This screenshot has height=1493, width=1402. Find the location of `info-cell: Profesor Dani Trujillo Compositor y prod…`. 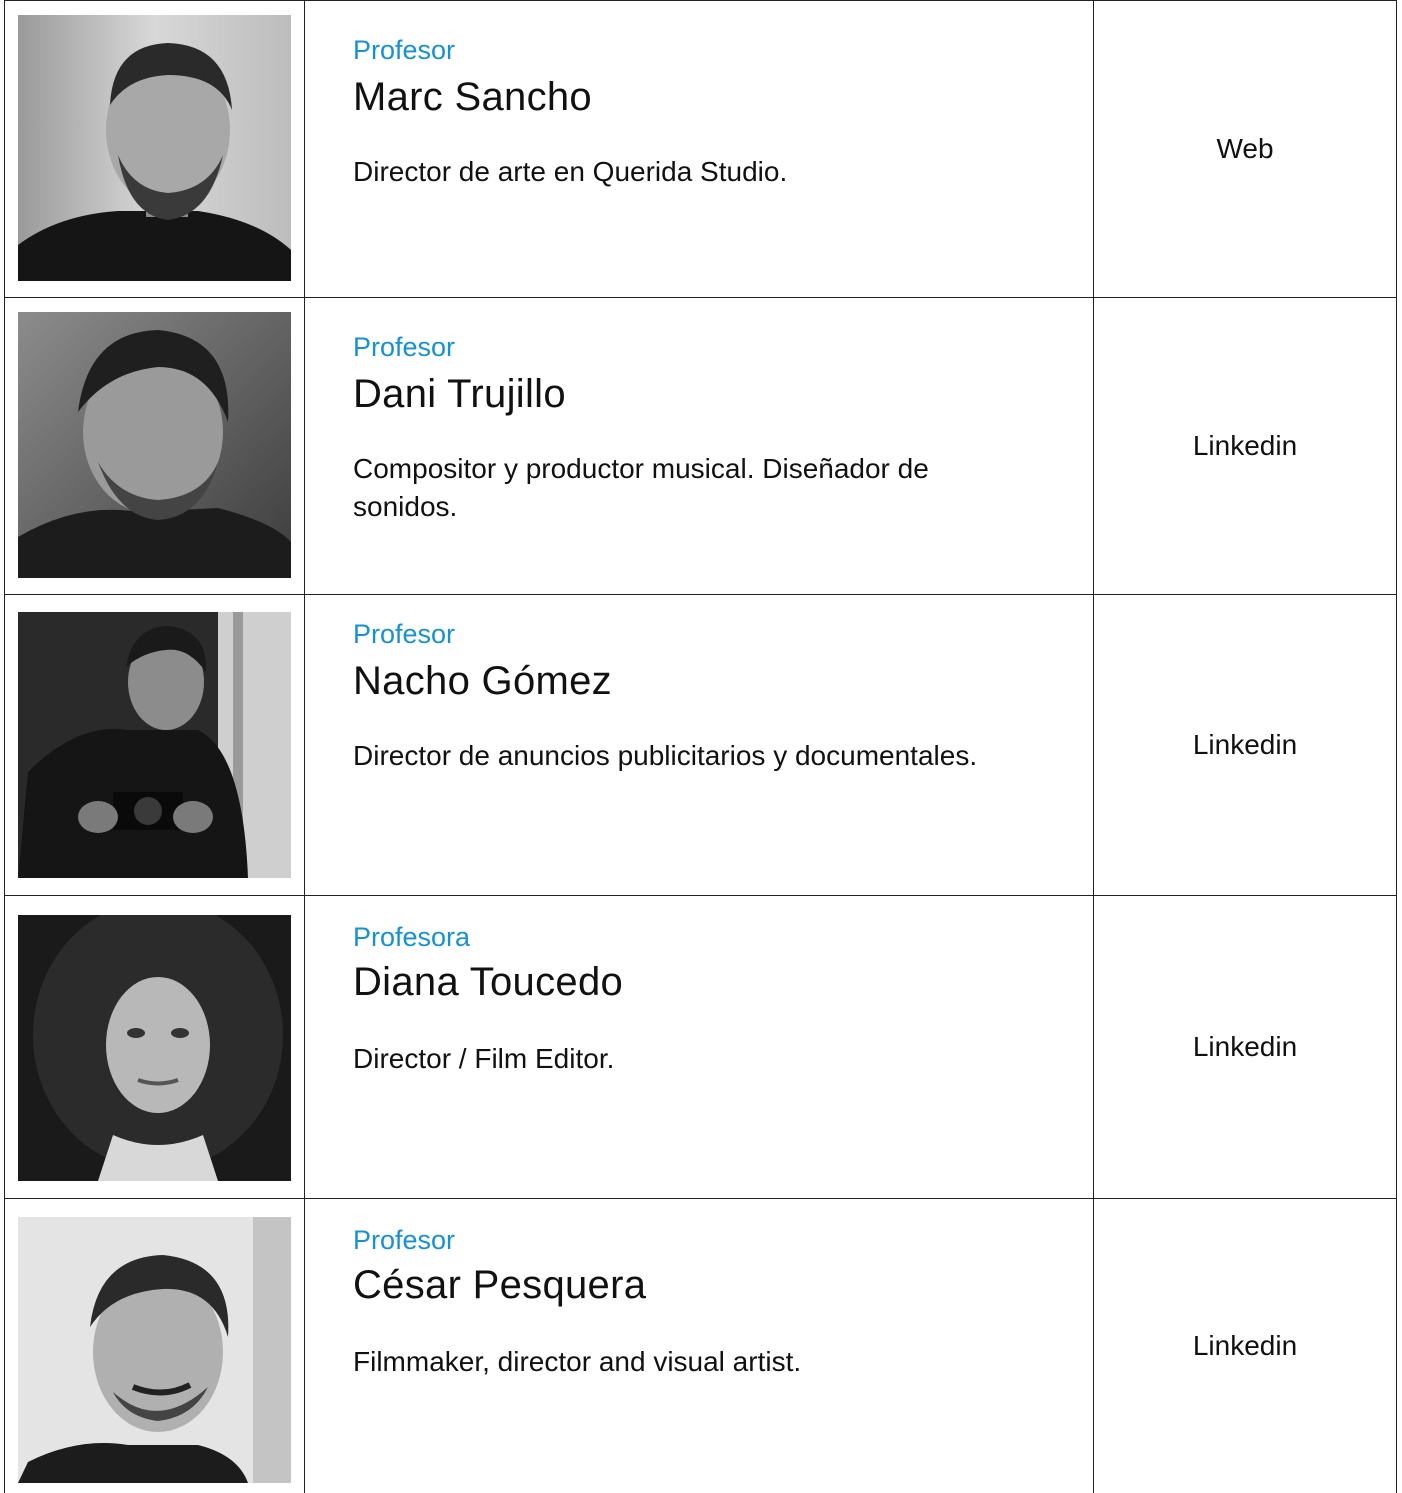

info-cell: Profesor Dani Trujillo Compositor y prod… is located at coordinates (699, 446).